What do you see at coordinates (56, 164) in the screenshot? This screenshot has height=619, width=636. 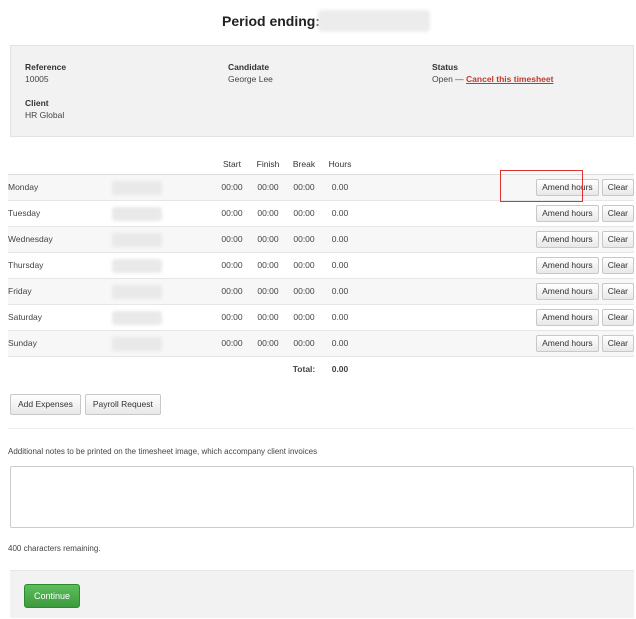 I see `day-header` at bounding box center [56, 164].